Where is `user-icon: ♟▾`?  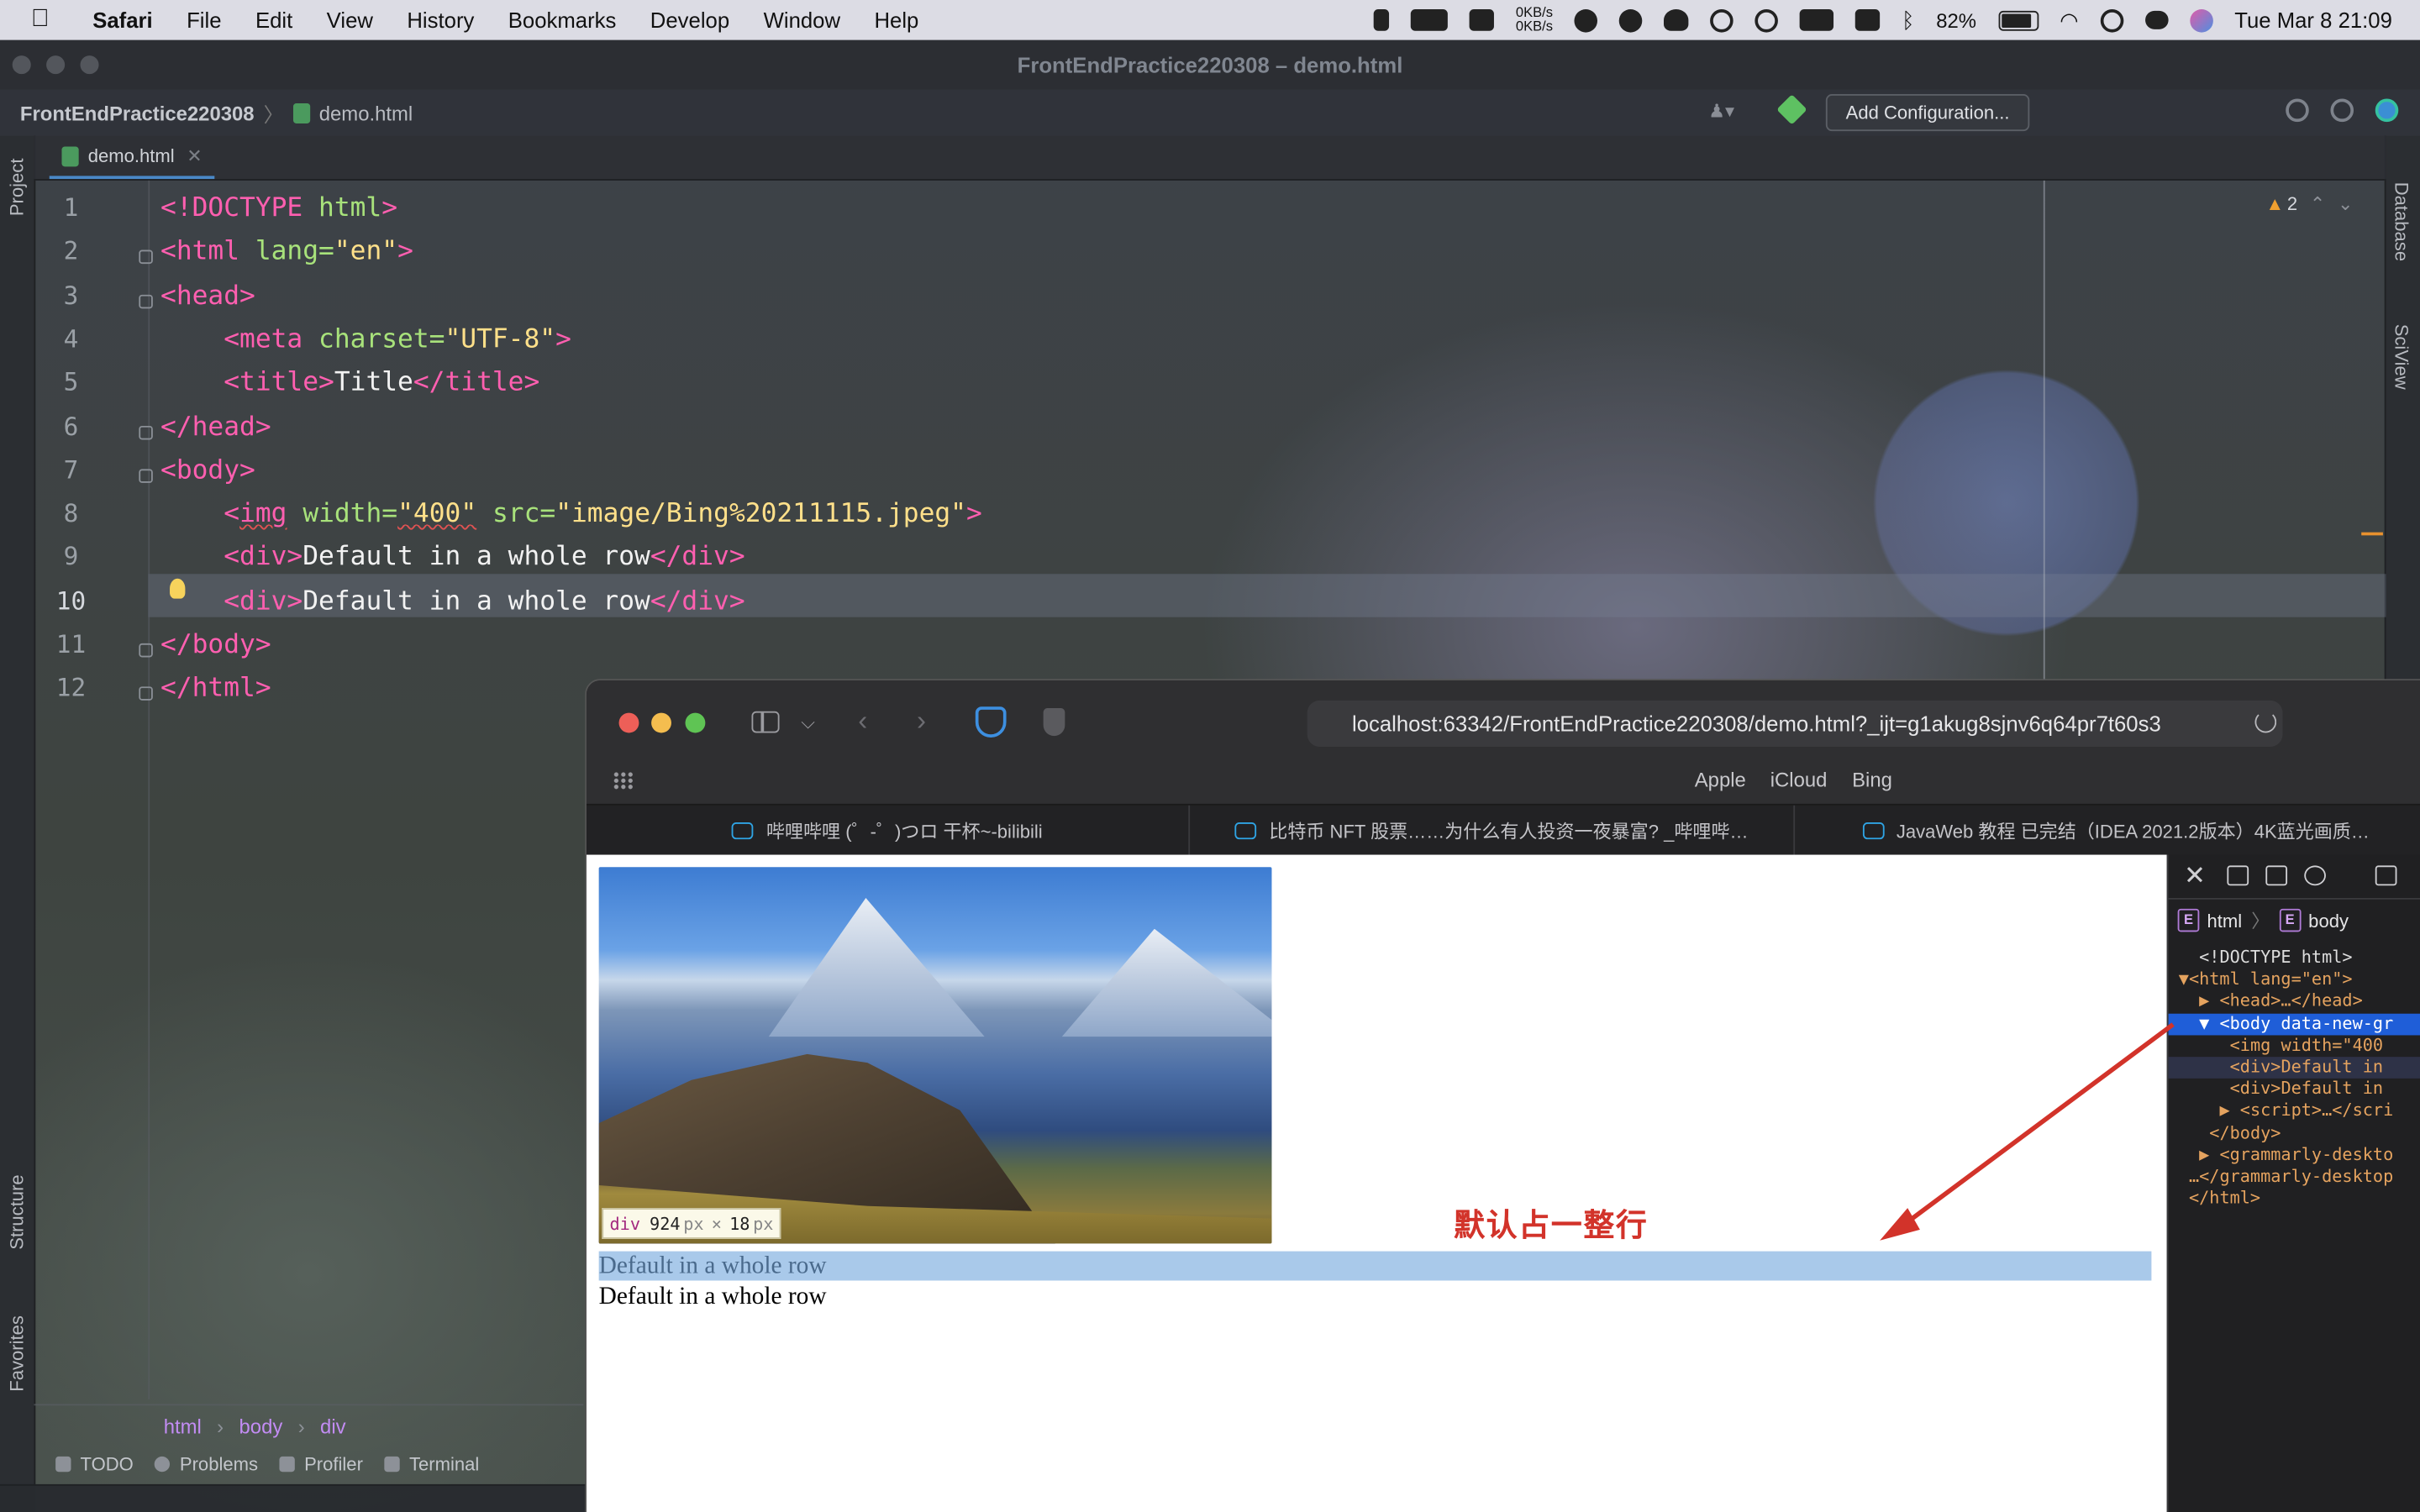
user-icon: ♟▾ is located at coordinates (1727, 111).